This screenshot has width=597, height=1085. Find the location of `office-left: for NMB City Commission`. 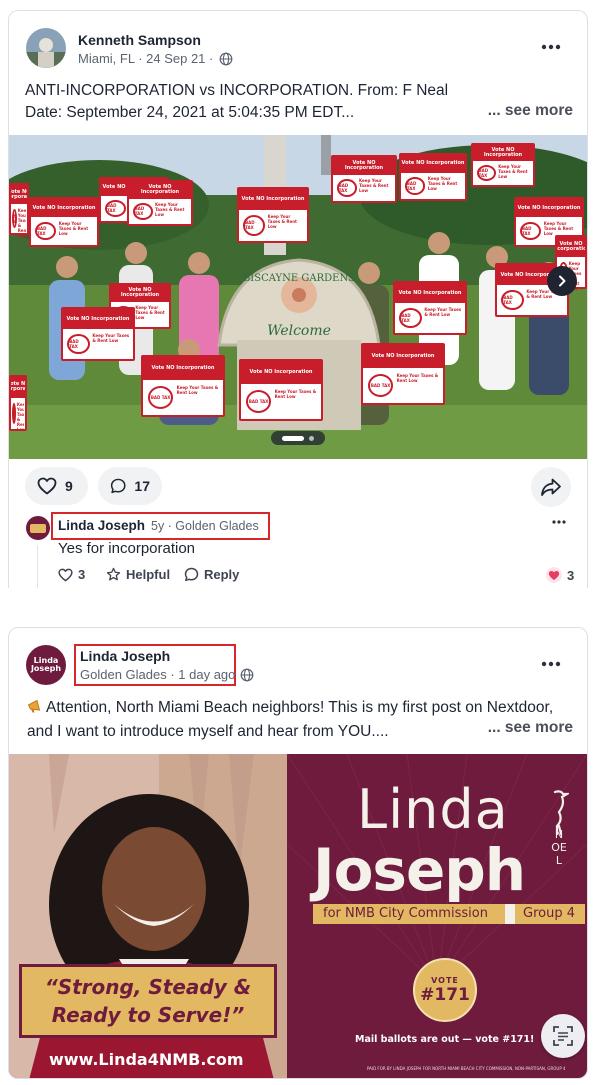

office-left: for NMB City Commission is located at coordinates (405, 913).